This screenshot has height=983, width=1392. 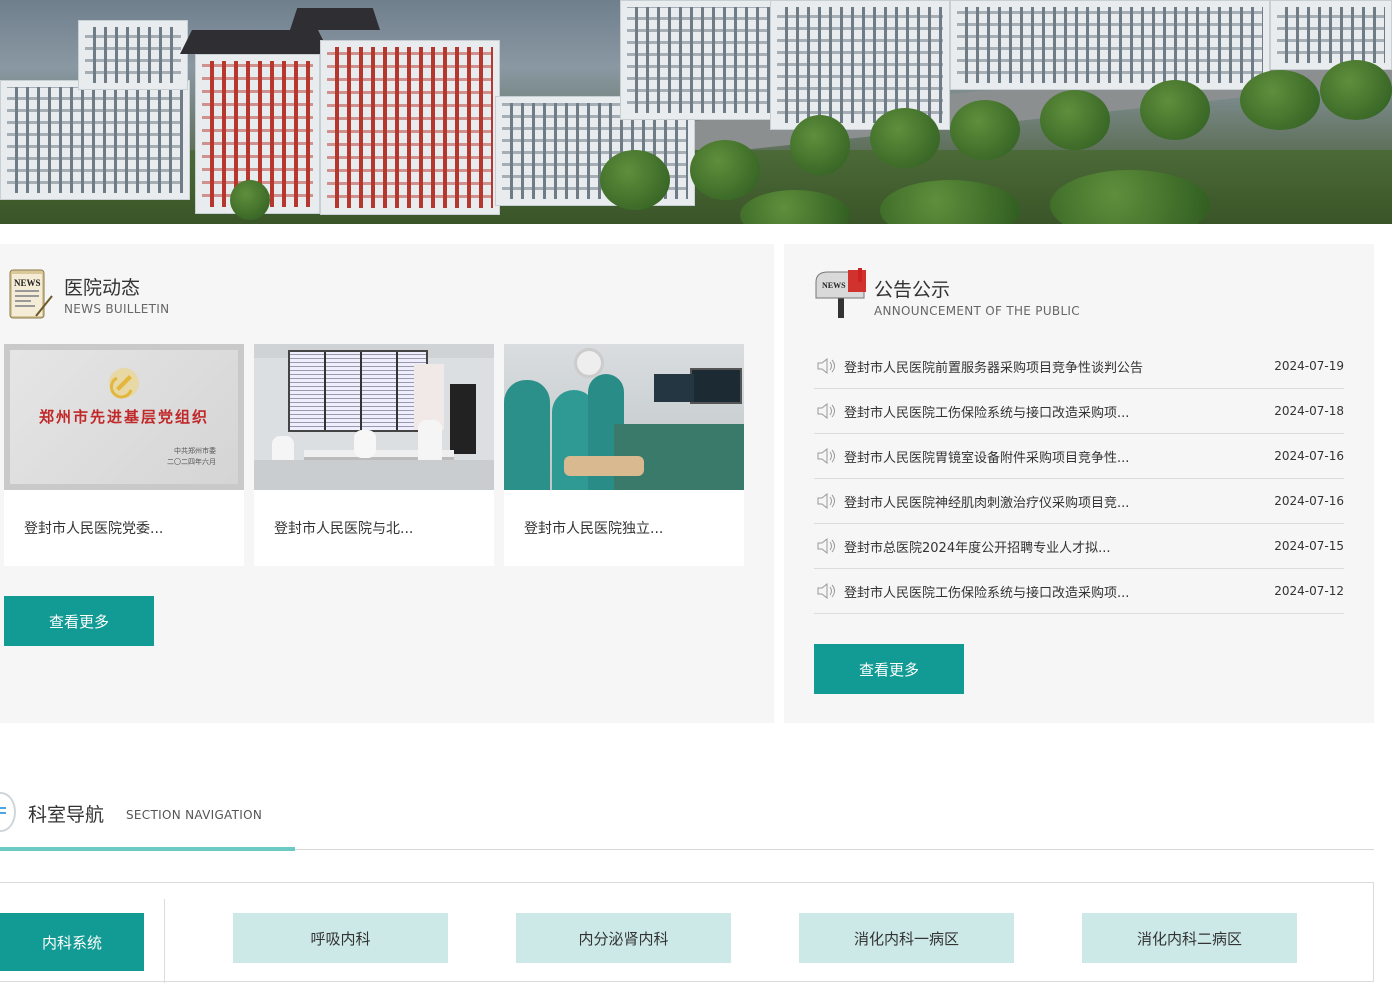 What do you see at coordinates (340, 938) in the screenshot?
I see `dept-button: 呼吸内科` at bounding box center [340, 938].